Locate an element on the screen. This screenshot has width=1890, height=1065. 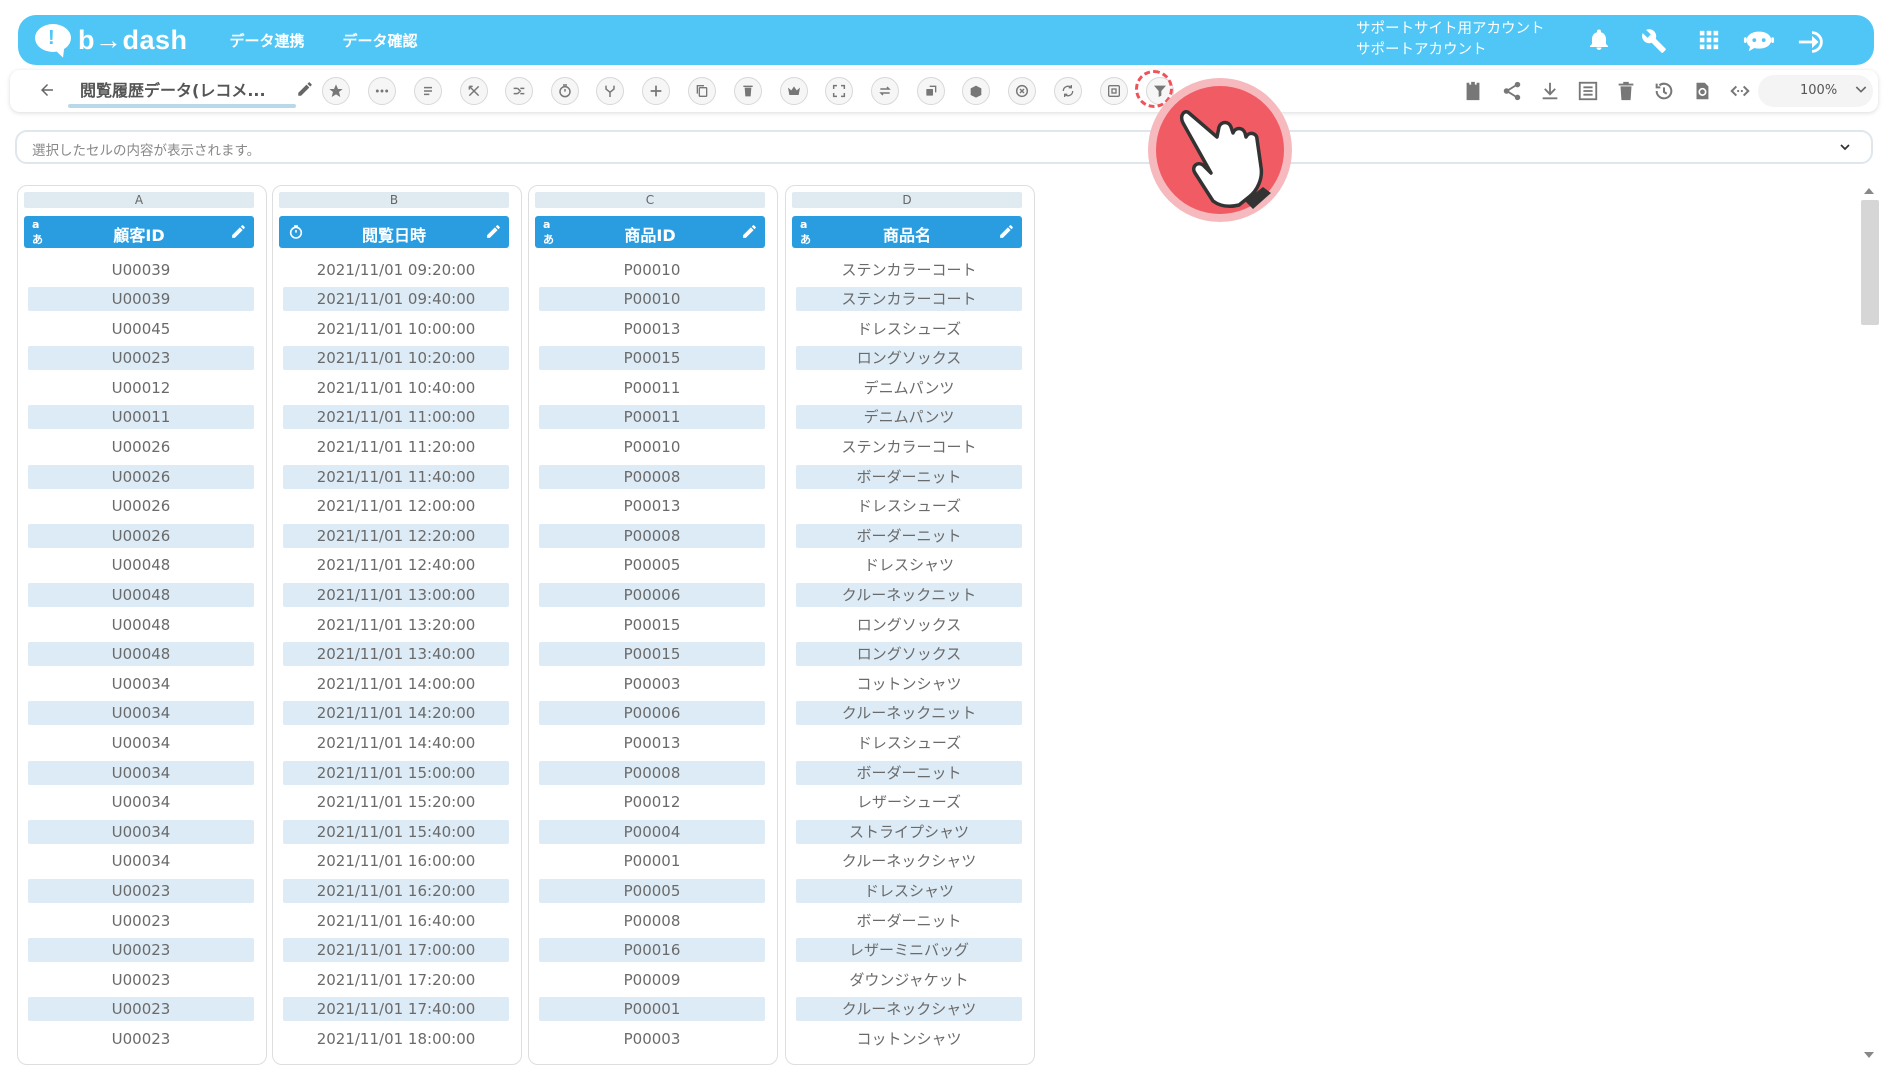
table-row: P00003 is located at coordinates (652, 1039).